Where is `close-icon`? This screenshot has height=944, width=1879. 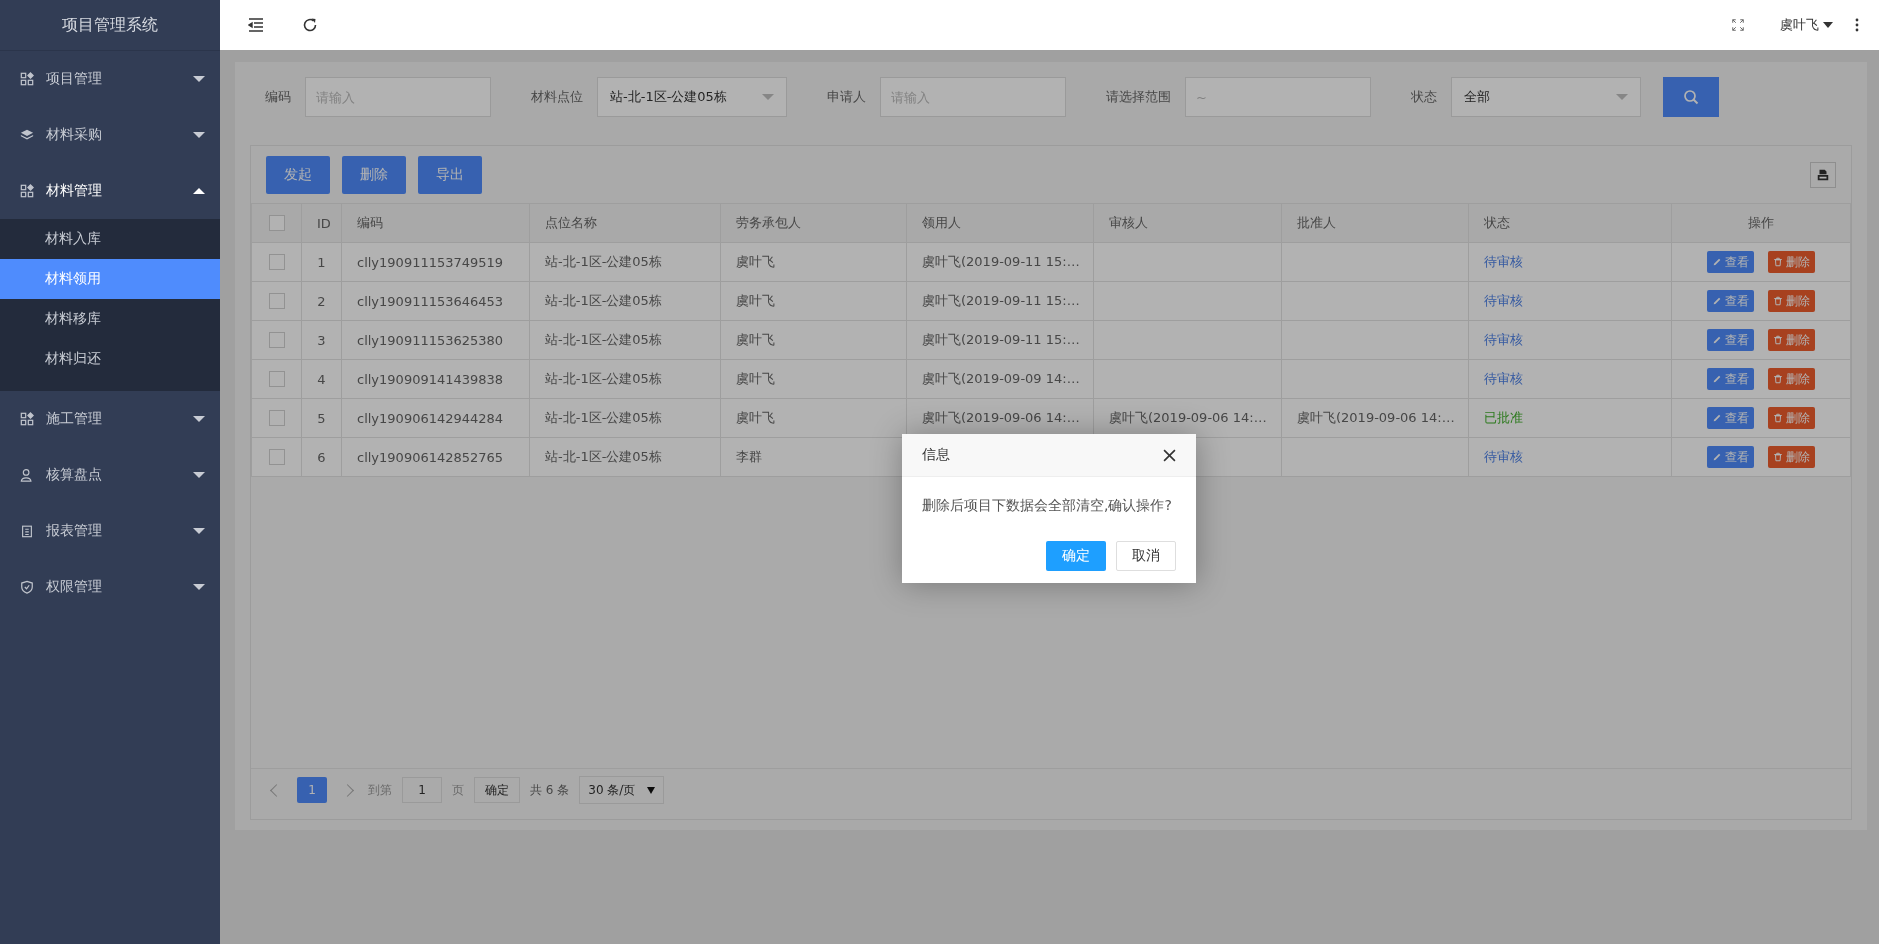 close-icon is located at coordinates (1169, 455).